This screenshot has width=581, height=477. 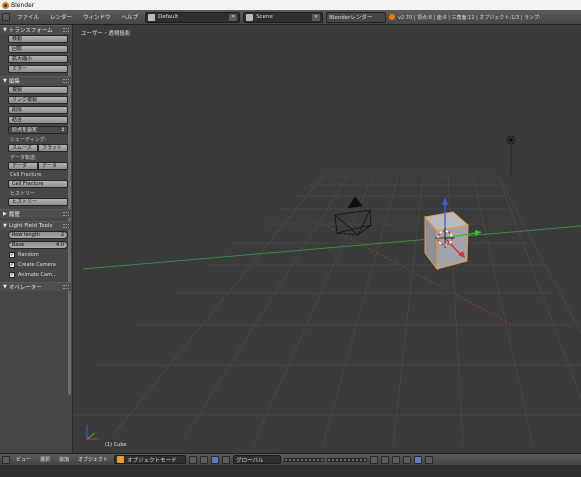 What do you see at coordinates (36, 213) in the screenshot?
I see `panel-history-header: ▶ 履歴` at bounding box center [36, 213].